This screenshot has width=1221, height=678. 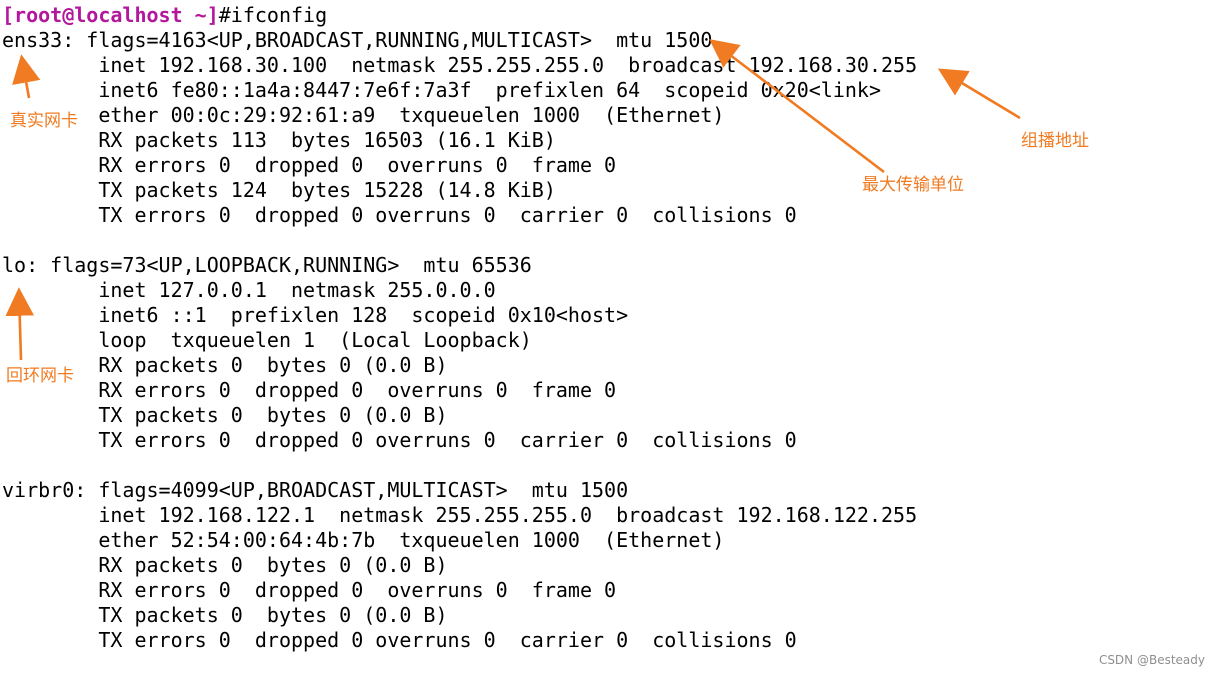 I want to click on ens33-rx-packets-line: RX packets 113 bytes 16503 (16.1 KiB), so click(x=279, y=140).